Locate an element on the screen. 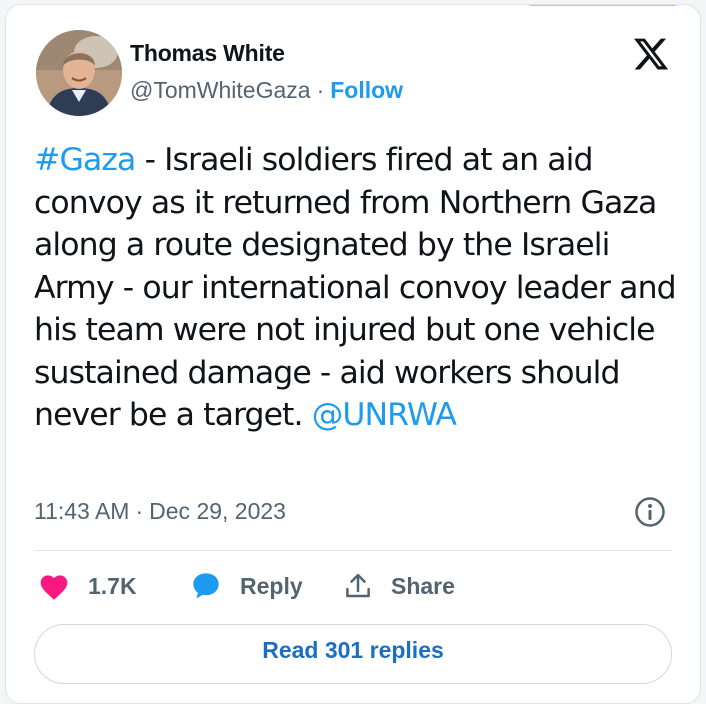 The image size is (706, 704). timestamp: 11:43 AM · Dec 29, 2023 is located at coordinates (160, 511).